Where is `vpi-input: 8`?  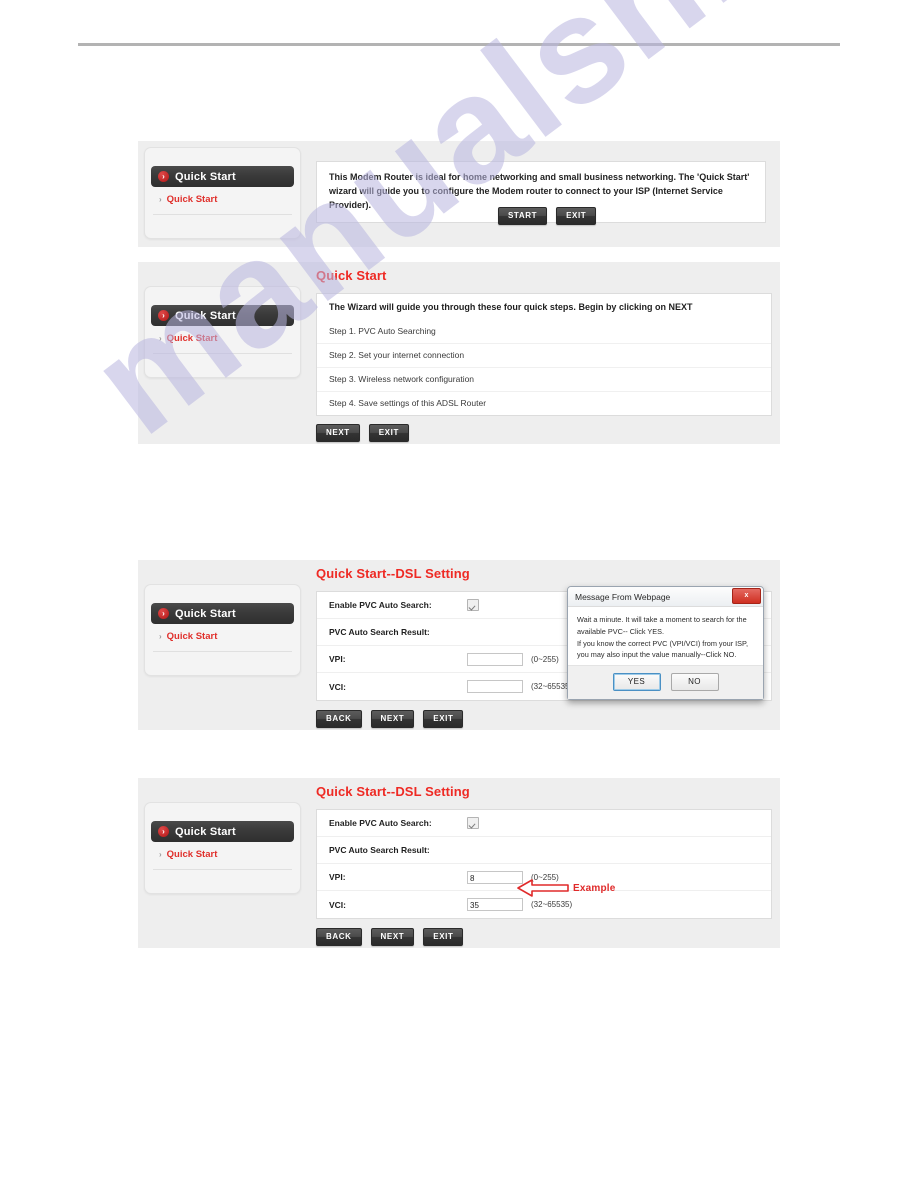 vpi-input: 8 is located at coordinates (495, 877).